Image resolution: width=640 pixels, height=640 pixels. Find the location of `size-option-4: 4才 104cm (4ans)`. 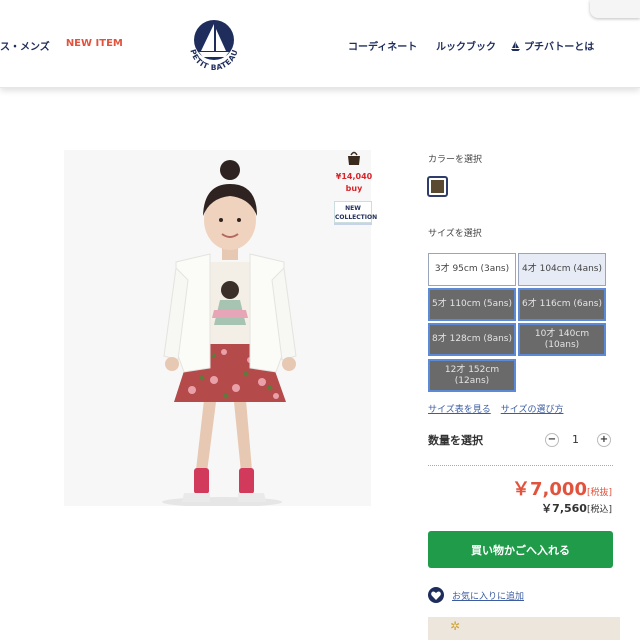

size-option-4: 4才 104cm (4ans) is located at coordinates (562, 269).